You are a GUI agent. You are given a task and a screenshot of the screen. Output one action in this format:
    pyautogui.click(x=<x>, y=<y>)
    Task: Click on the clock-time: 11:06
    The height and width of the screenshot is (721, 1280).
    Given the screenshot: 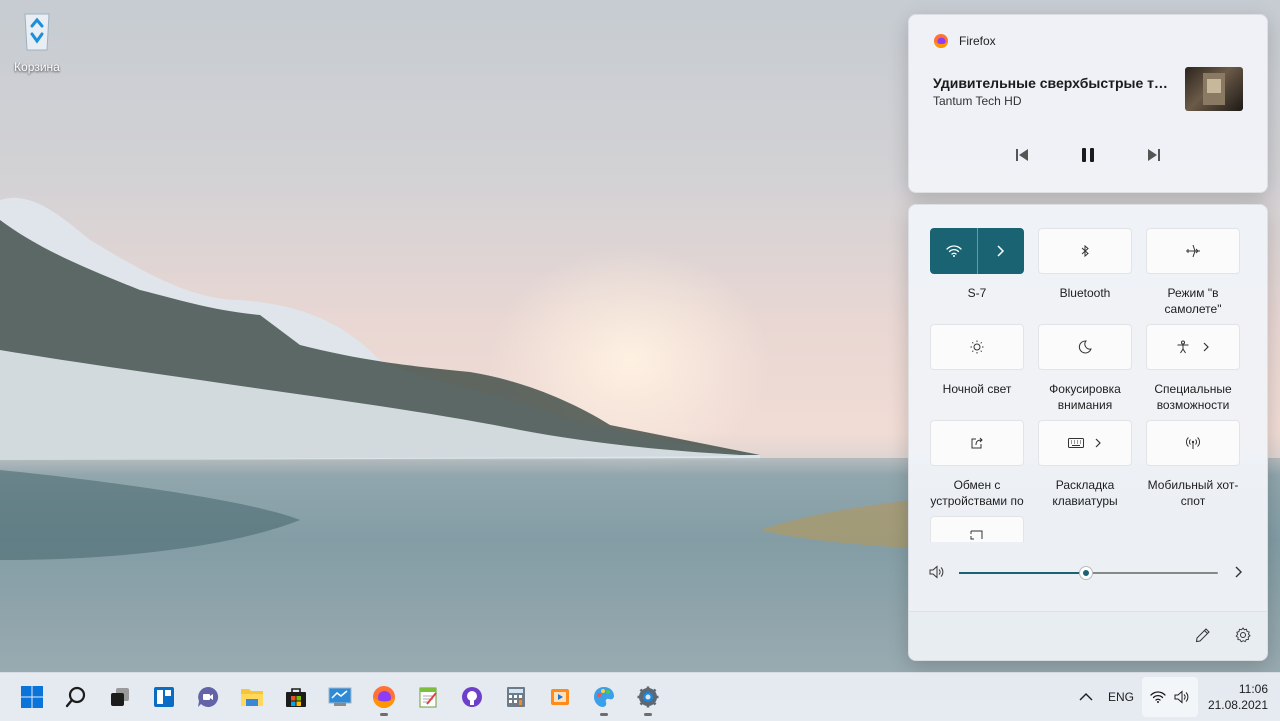 What is the action you would take?
    pyautogui.click(x=1253, y=689)
    